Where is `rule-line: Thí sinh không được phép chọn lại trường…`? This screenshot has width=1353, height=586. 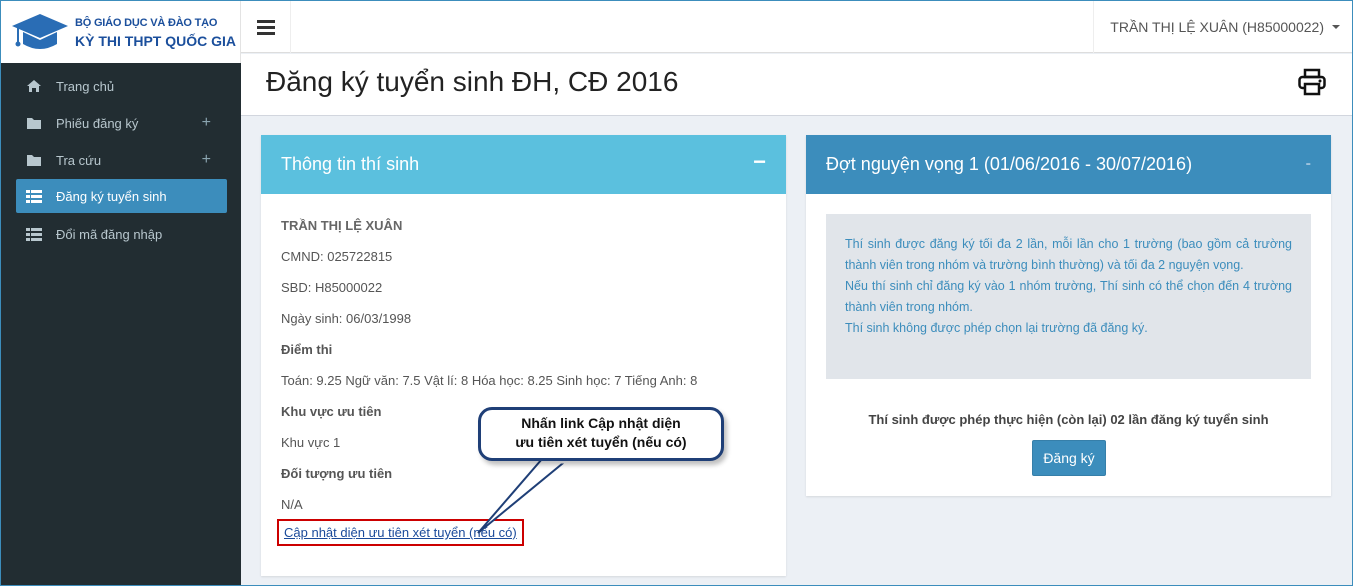 rule-line: Thí sinh không được phép chọn lại trường… is located at coordinates (996, 328).